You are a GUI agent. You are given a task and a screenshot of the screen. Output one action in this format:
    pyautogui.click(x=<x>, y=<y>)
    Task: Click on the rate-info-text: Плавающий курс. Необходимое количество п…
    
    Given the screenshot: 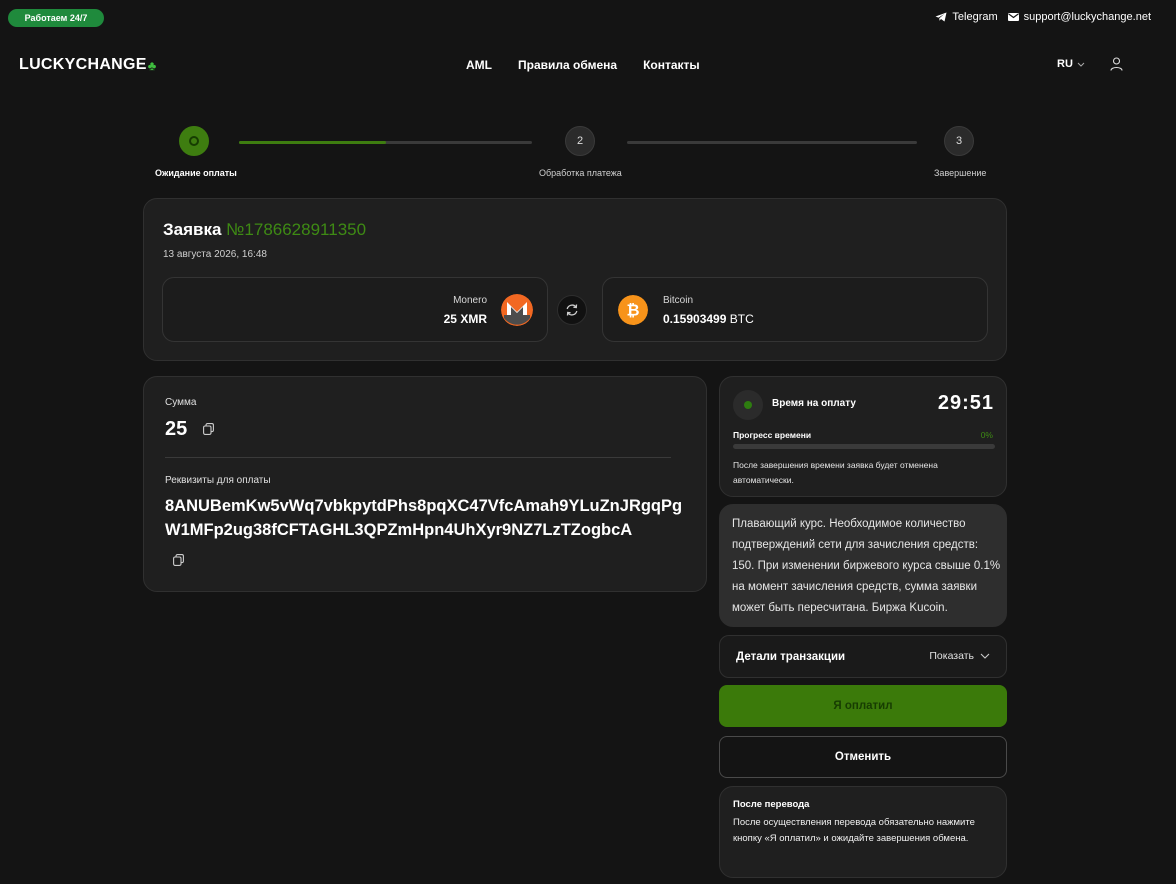 What is the action you would take?
    pyautogui.click(x=866, y=566)
    